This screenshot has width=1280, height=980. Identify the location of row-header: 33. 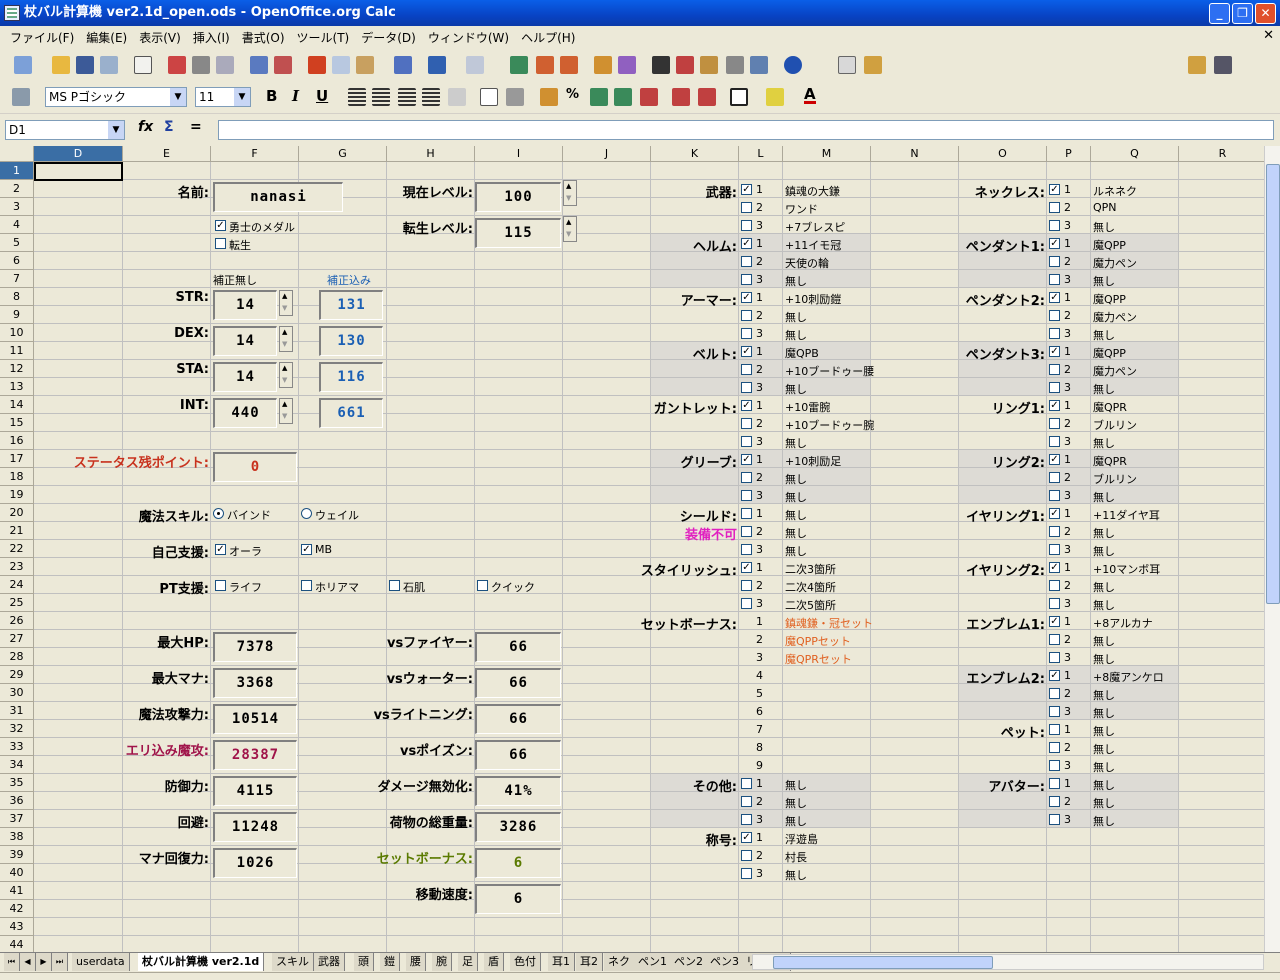
(17, 747).